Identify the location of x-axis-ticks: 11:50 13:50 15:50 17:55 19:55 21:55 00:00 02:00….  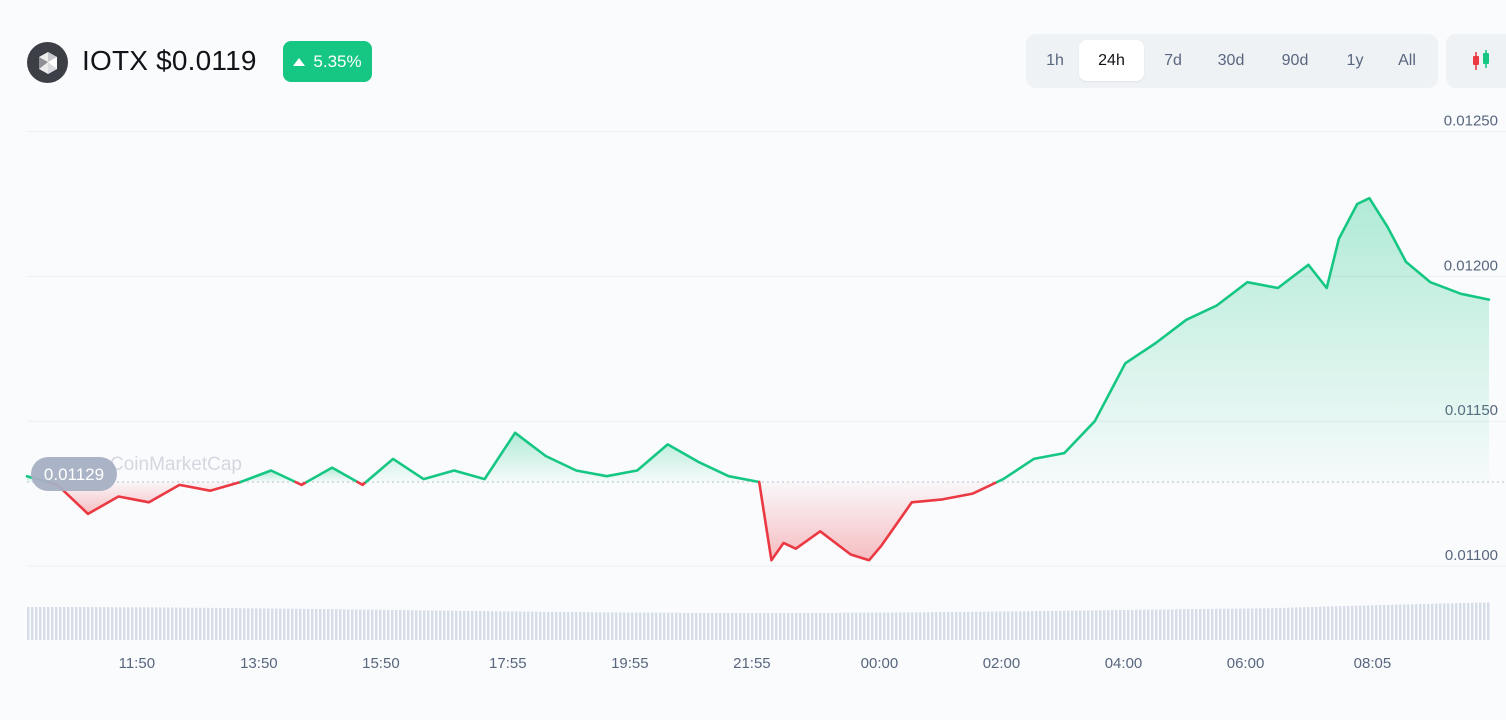
(755, 663).